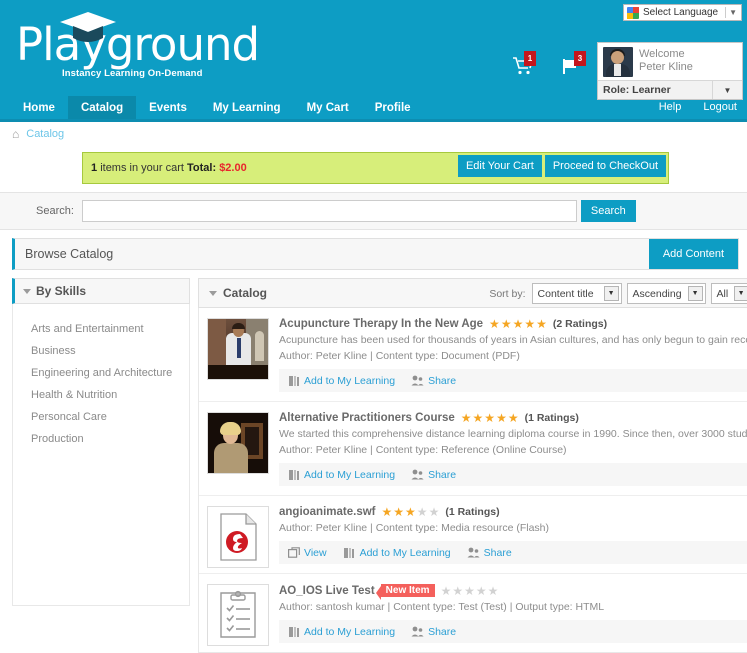 The width and height of the screenshot is (747, 653). What do you see at coordinates (662, 54) in the screenshot?
I see `welcome-label: Welcome` at bounding box center [662, 54].